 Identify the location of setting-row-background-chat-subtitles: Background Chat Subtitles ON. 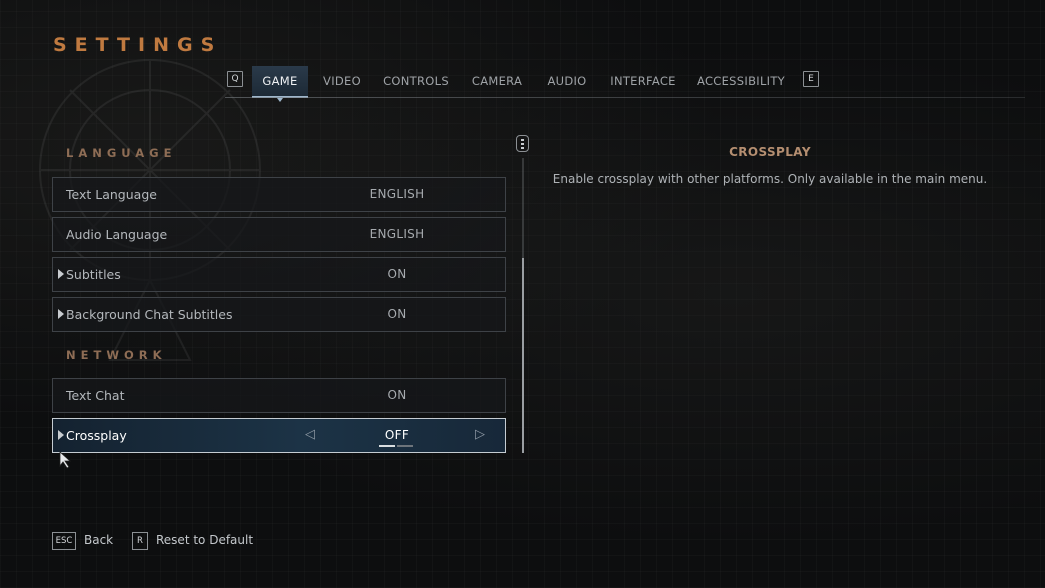
(279, 314).